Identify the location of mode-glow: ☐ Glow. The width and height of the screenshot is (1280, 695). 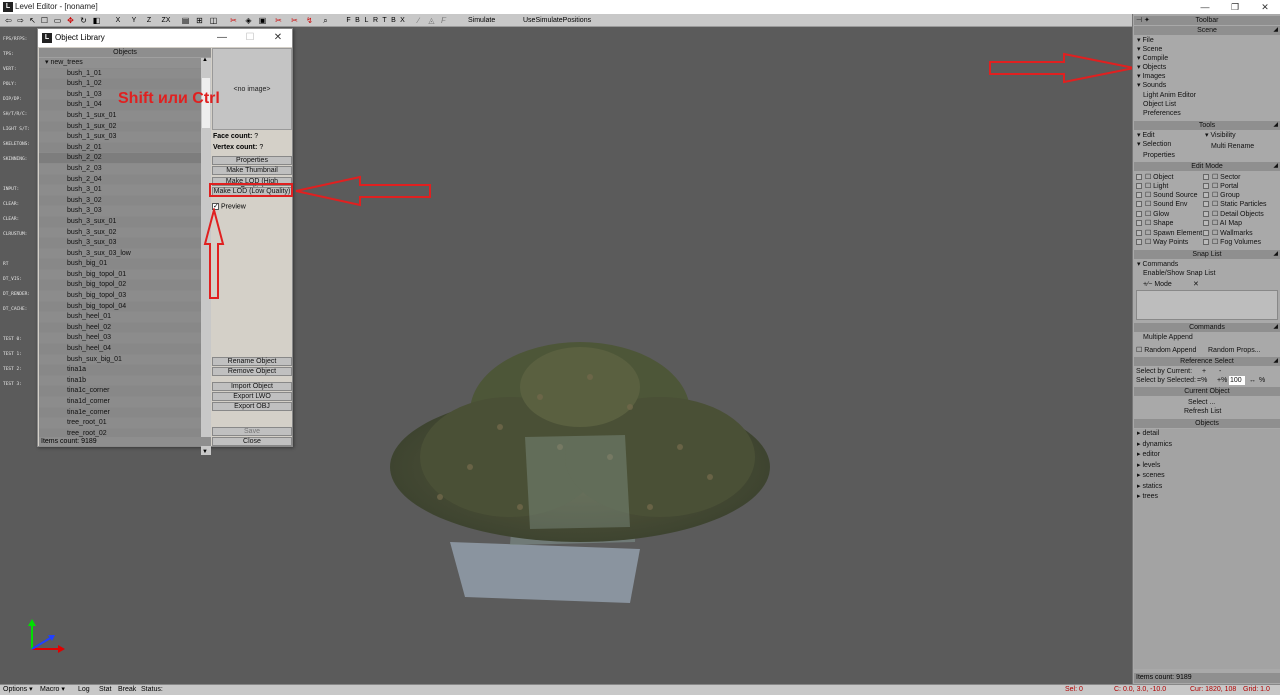
(1152, 214).